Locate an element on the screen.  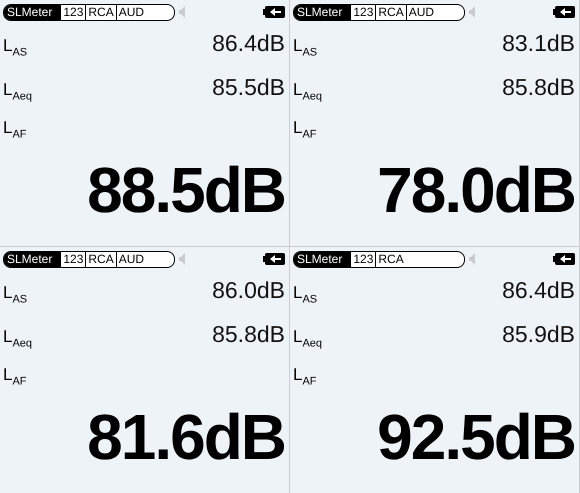
main-reading: 92.5dB is located at coordinates (475, 437).